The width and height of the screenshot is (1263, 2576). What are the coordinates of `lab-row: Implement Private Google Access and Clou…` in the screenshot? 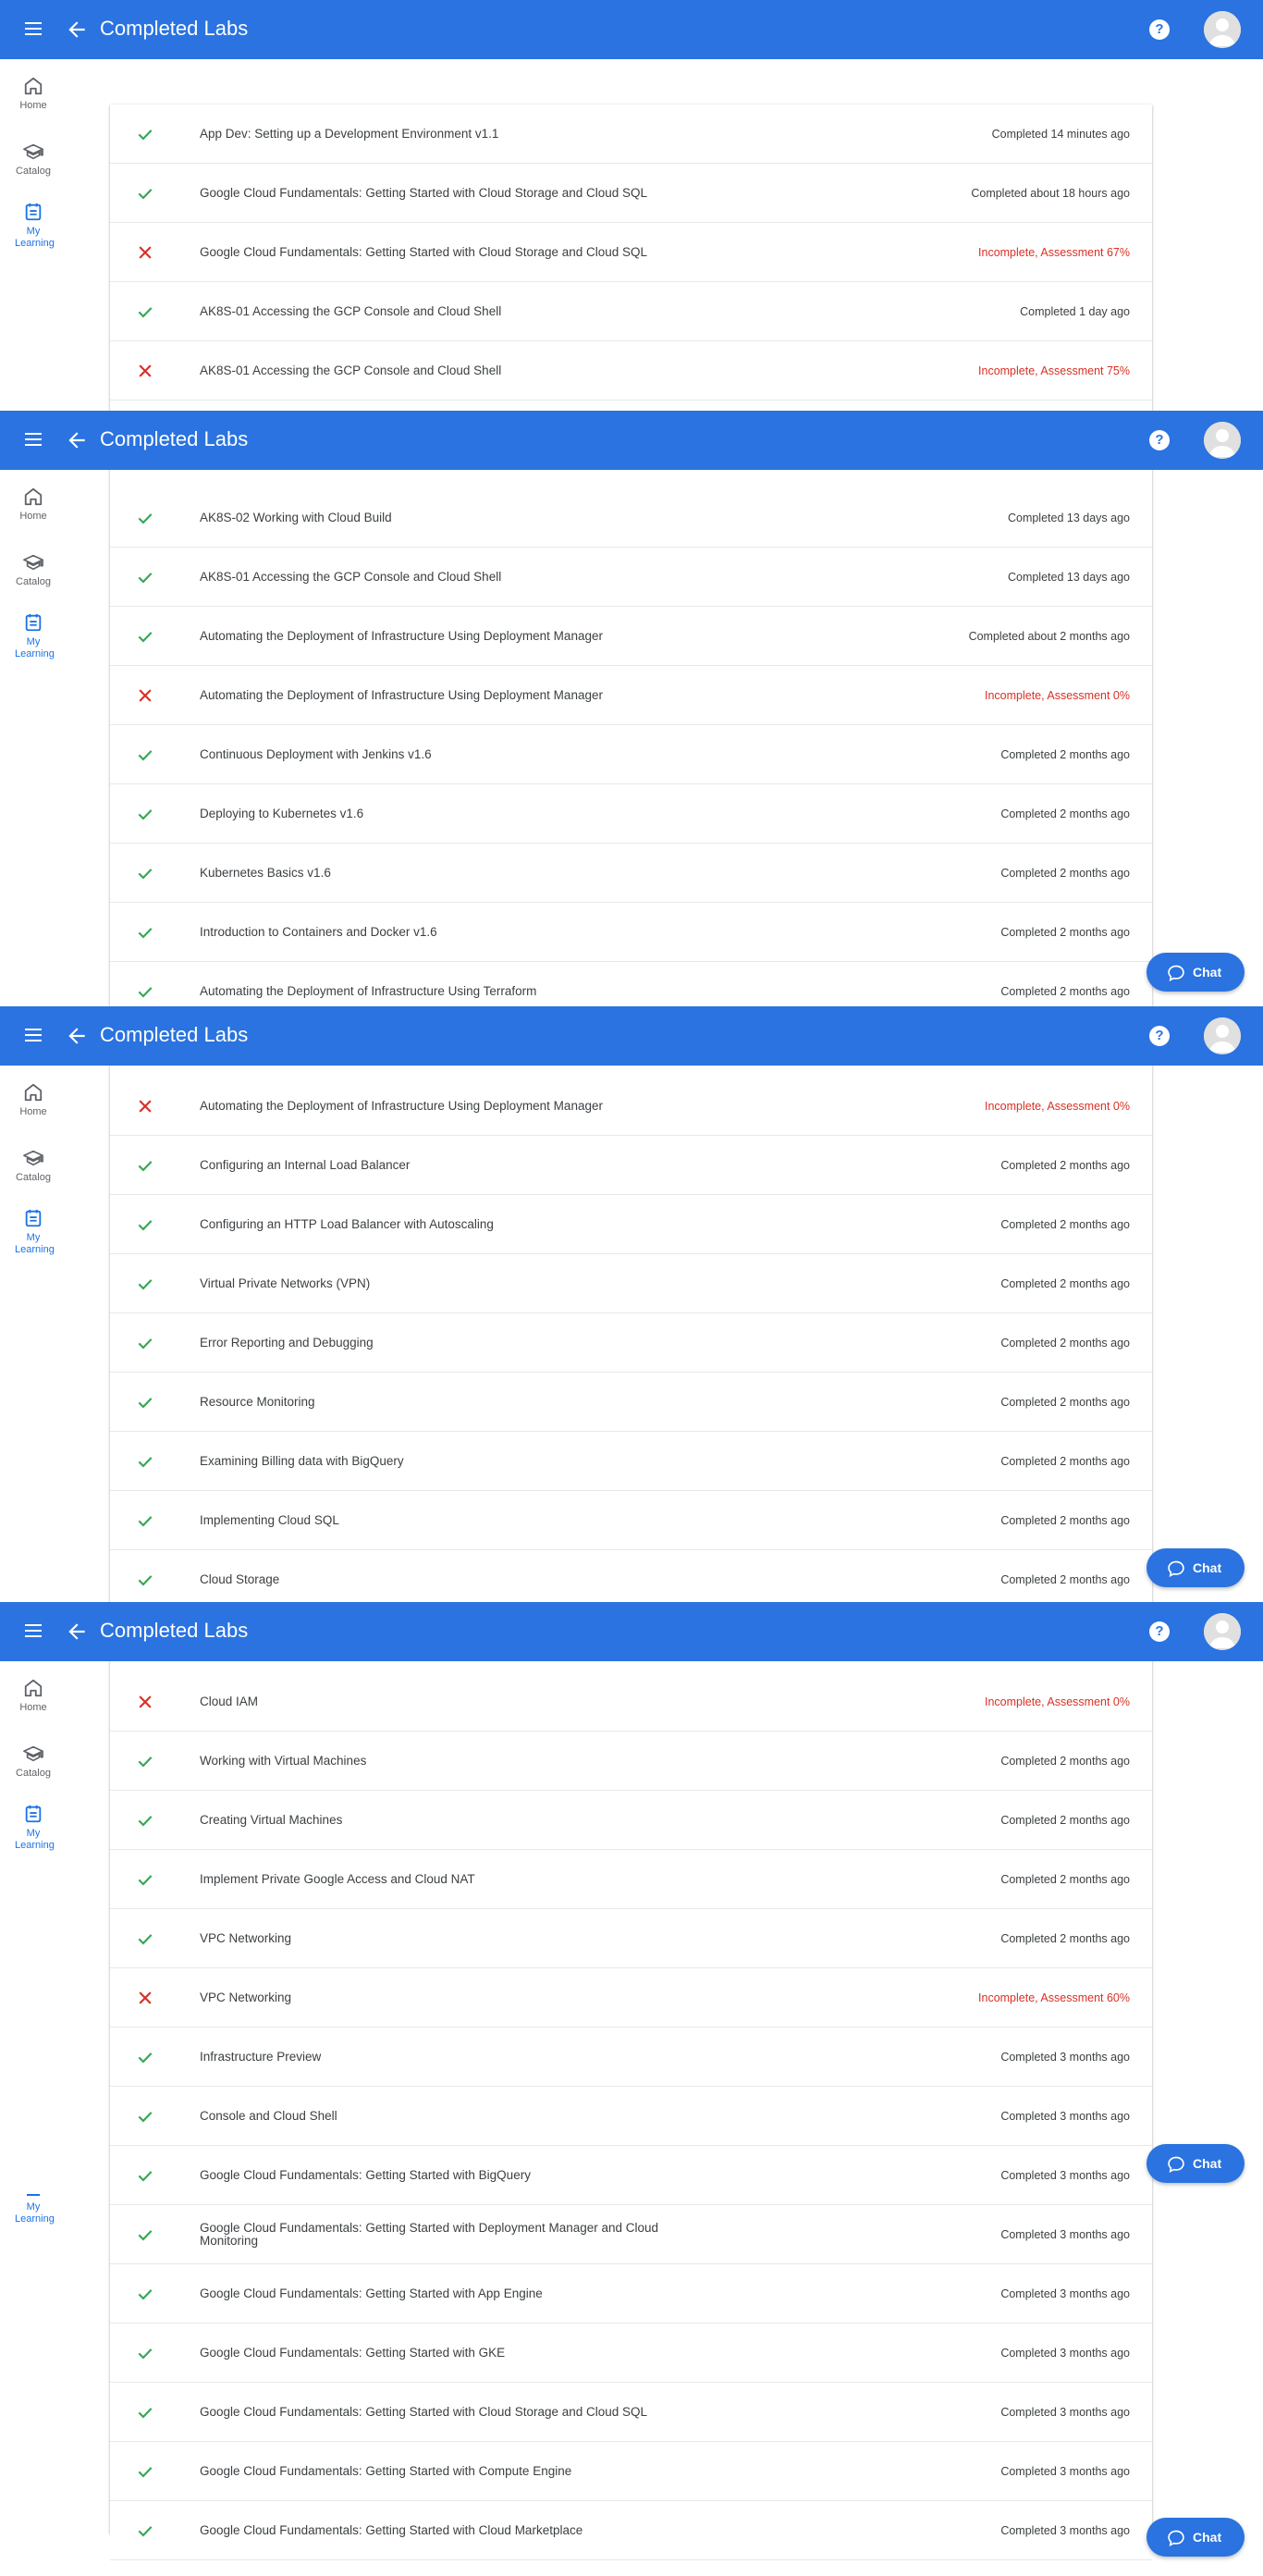 It's located at (631, 1879).